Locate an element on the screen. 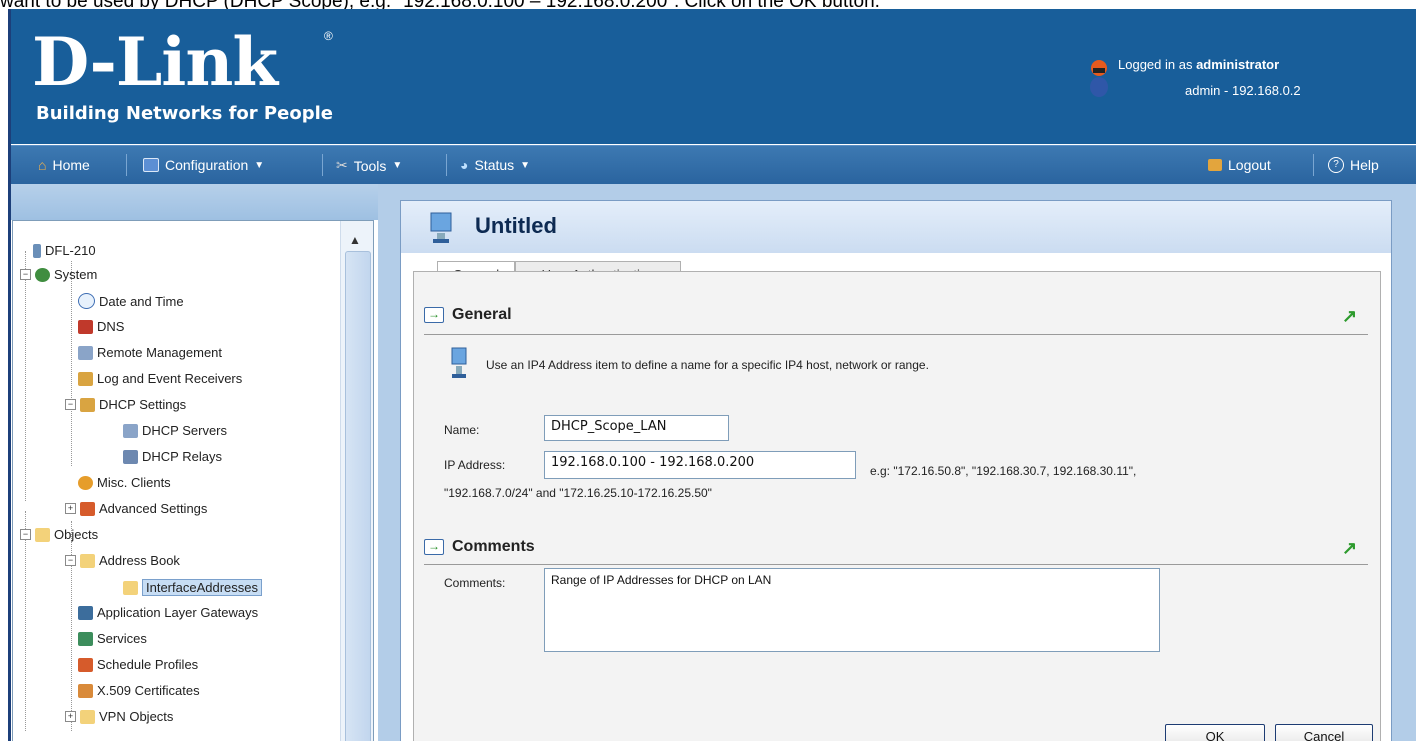  section-general-title: → General is located at coordinates (468, 315).